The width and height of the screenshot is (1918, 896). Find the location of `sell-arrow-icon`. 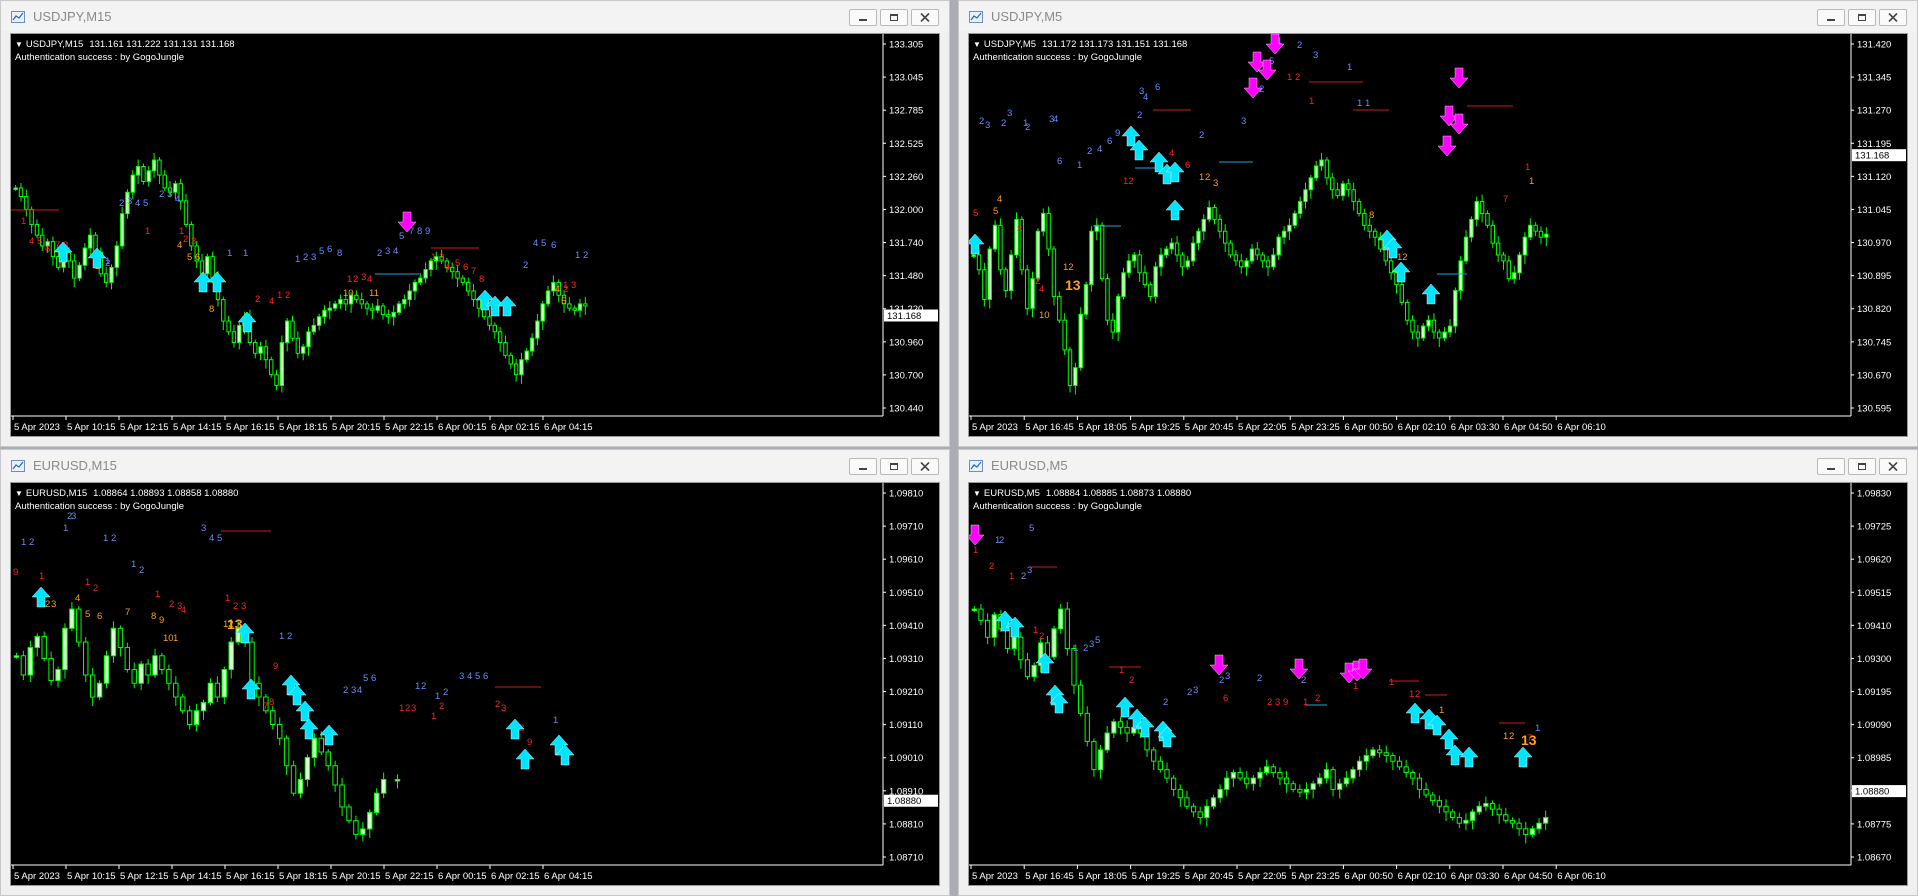

sell-arrow-icon is located at coordinates (977, 535).